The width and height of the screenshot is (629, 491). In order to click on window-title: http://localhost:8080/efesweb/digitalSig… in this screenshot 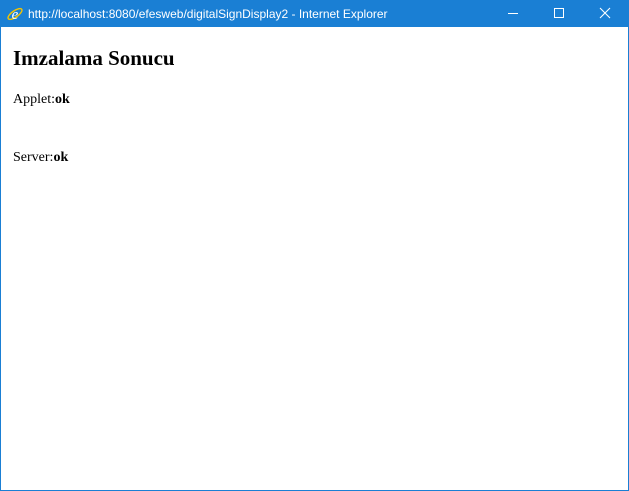, I will do `click(208, 14)`.